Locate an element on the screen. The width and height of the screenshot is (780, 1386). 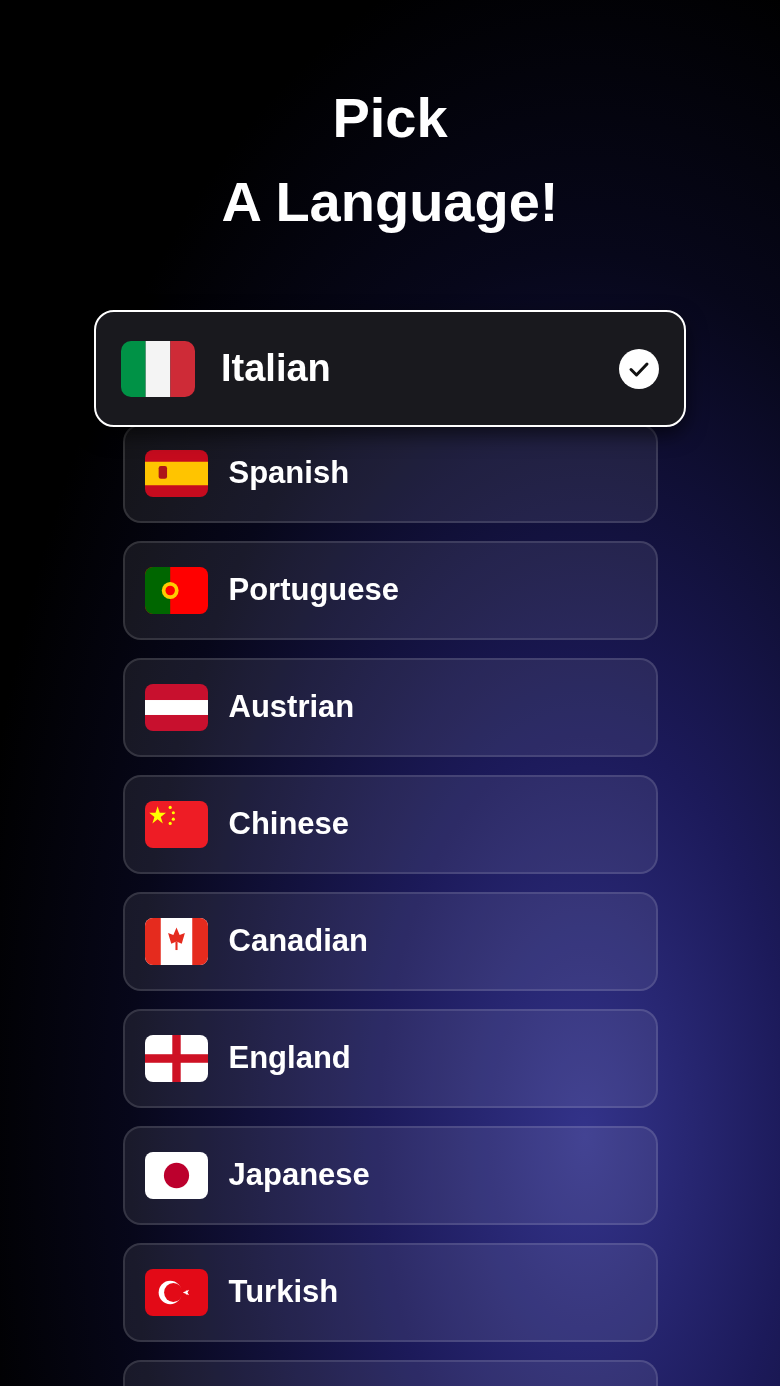
language-option: Italian is located at coordinates (390, 368).